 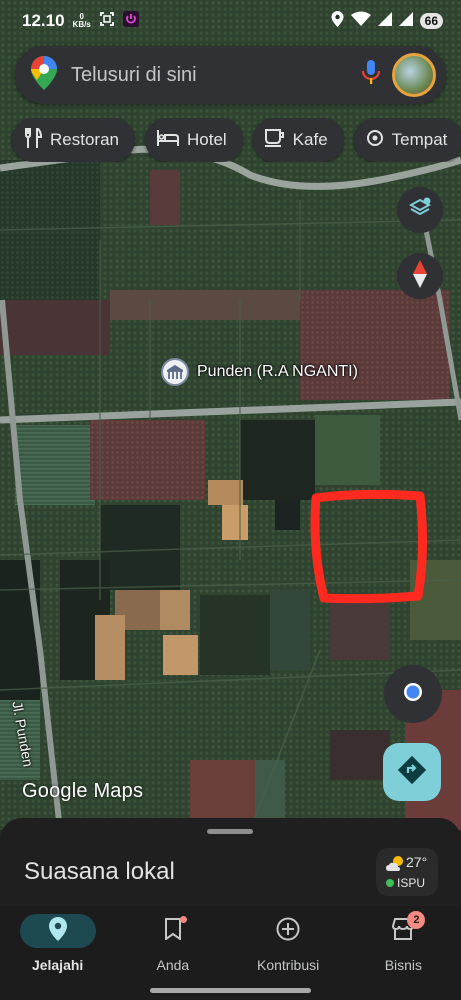 I want to click on partly-cloudy-icon, so click(x=396, y=865).